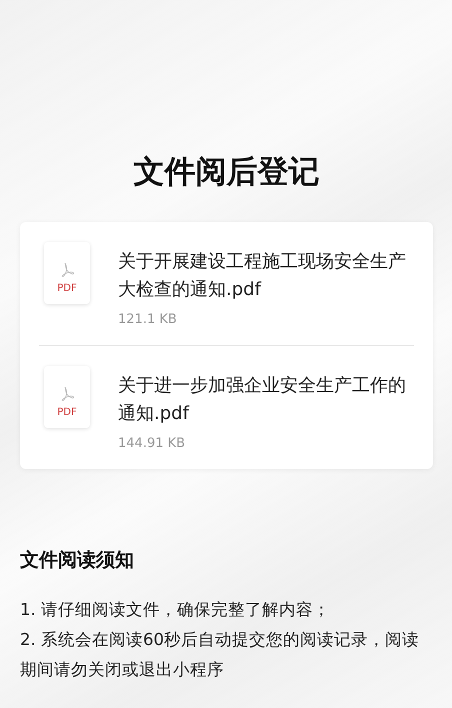 This screenshot has height=708, width=452. What do you see at coordinates (266, 400) in the screenshot?
I see `file-name: 关于进一步加强企业安全生产工作的通知.pdf` at bounding box center [266, 400].